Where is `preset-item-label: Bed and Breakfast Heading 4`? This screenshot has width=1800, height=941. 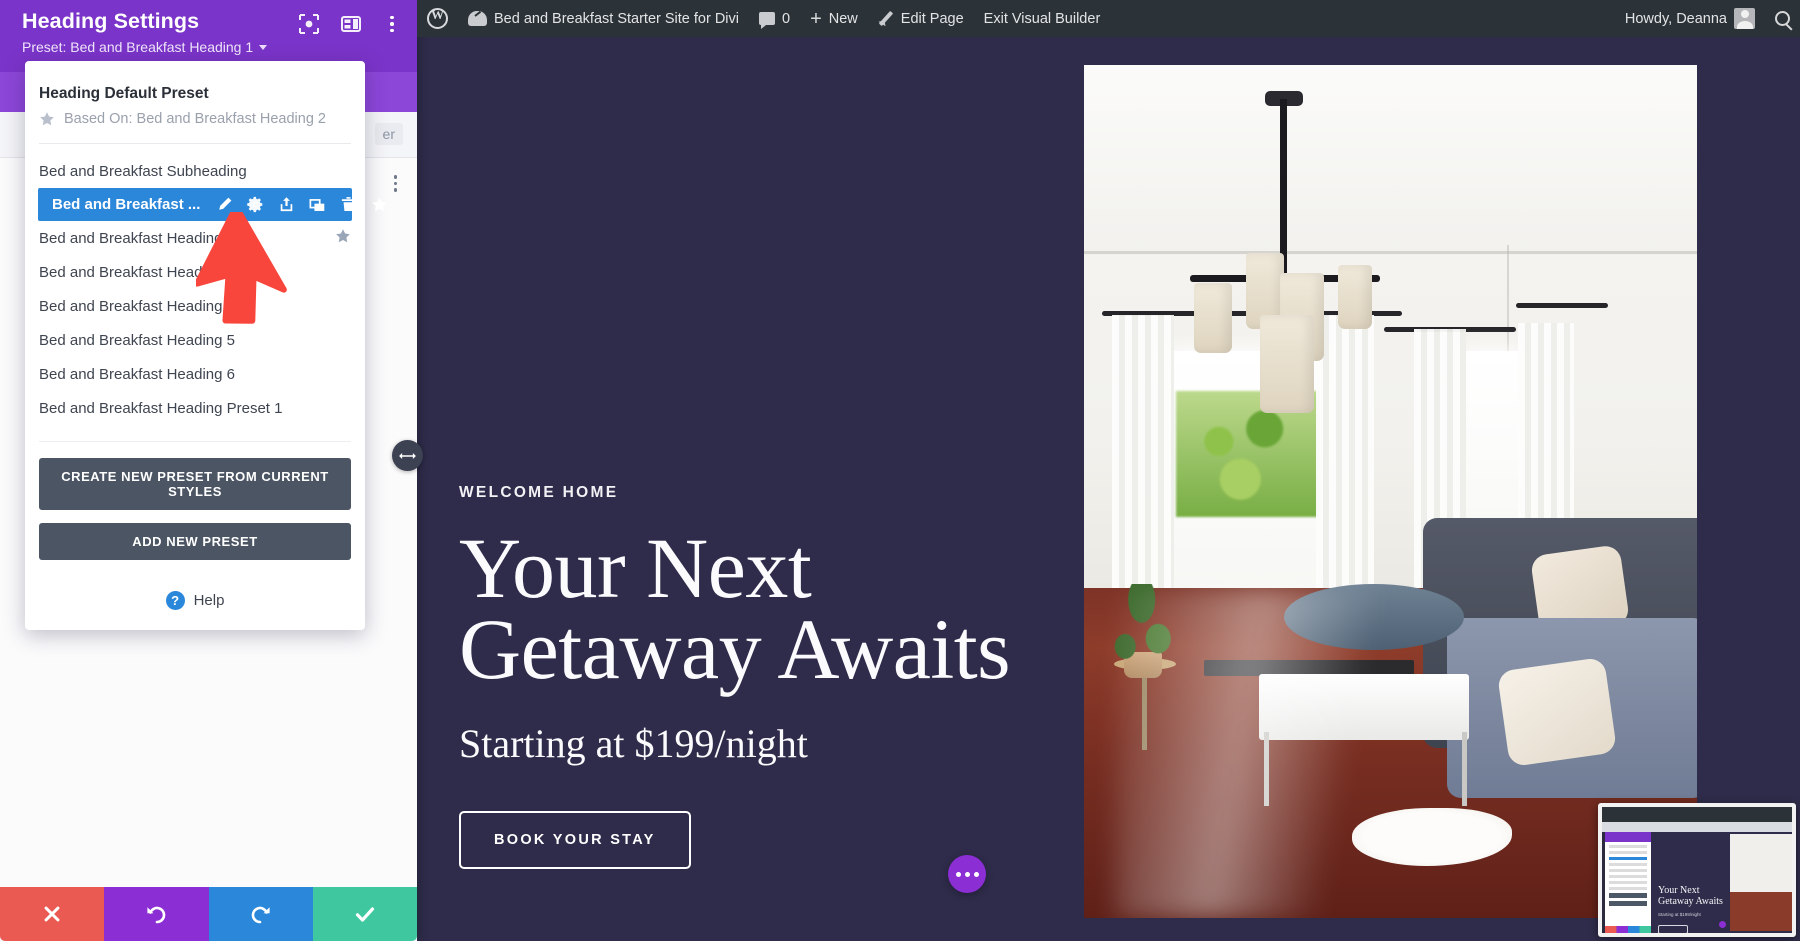 preset-item-label: Bed and Breakfast Heading 4 is located at coordinates (137, 306).